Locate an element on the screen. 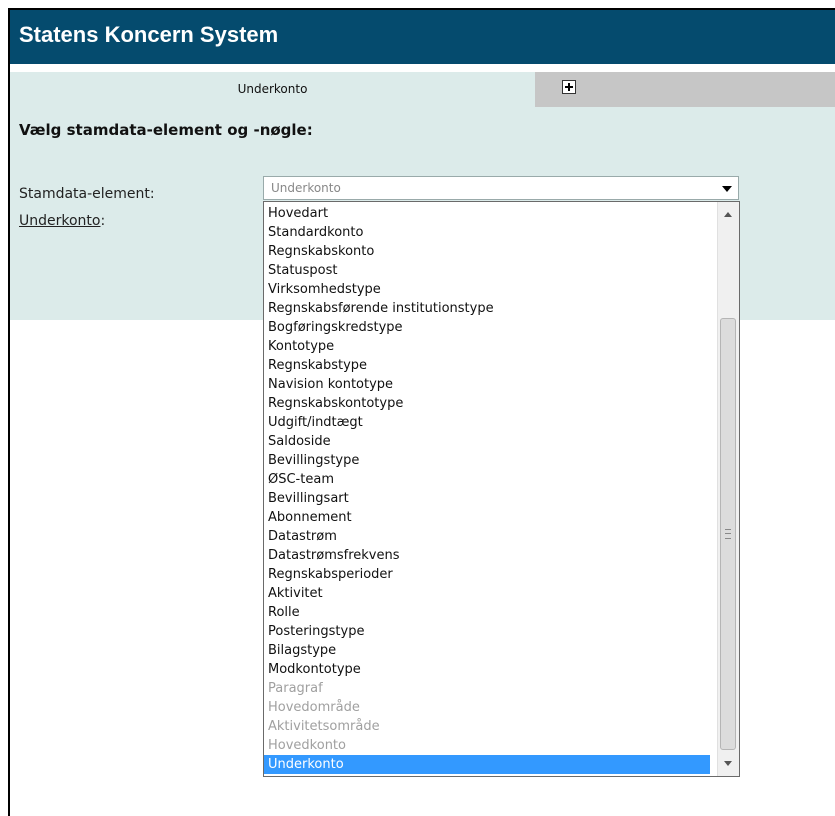 The height and width of the screenshot is (816, 835). stamdata-element-select: Underkonto is located at coordinates (501, 188).